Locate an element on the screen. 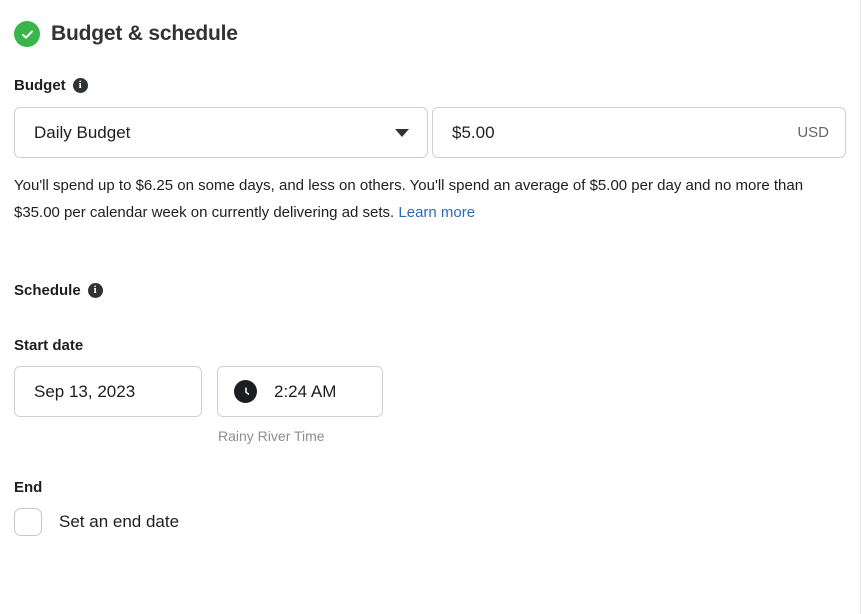  budget-amount-input: $5.00 USD is located at coordinates (639, 132).